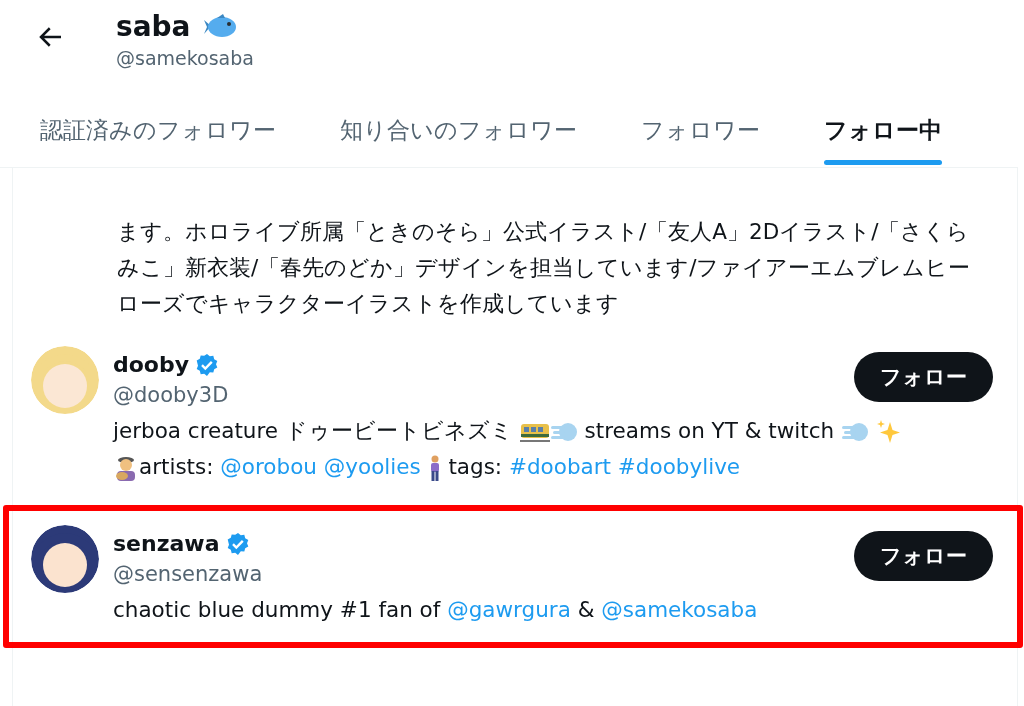  Describe the element at coordinates (158, 141) in the screenshot. I see `tab: 認証済みのフォロワー` at that location.